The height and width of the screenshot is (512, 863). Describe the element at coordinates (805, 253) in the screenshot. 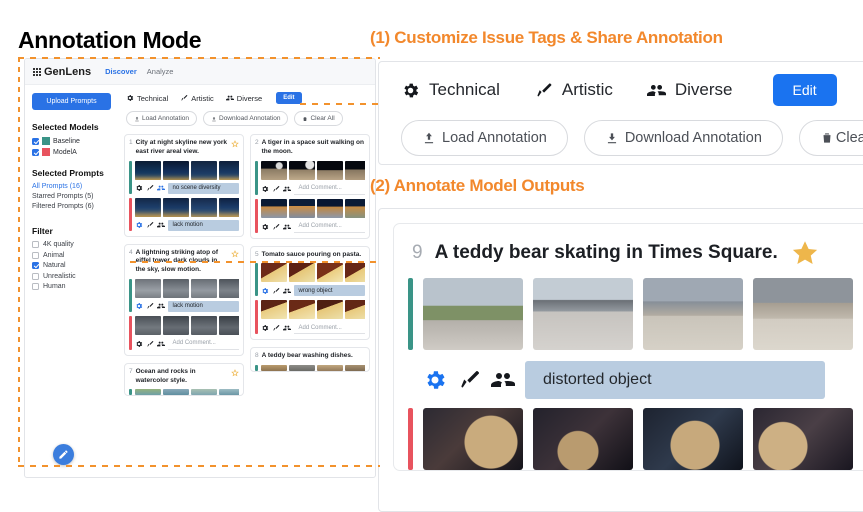

I see `star-filled-icon` at that location.